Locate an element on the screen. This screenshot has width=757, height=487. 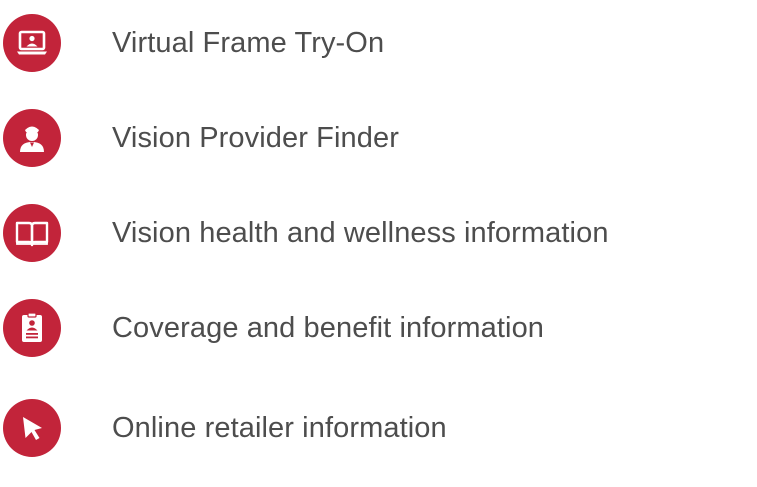
feature-item-online-retailer-info: Online retailer information is located at coordinates (225, 428).